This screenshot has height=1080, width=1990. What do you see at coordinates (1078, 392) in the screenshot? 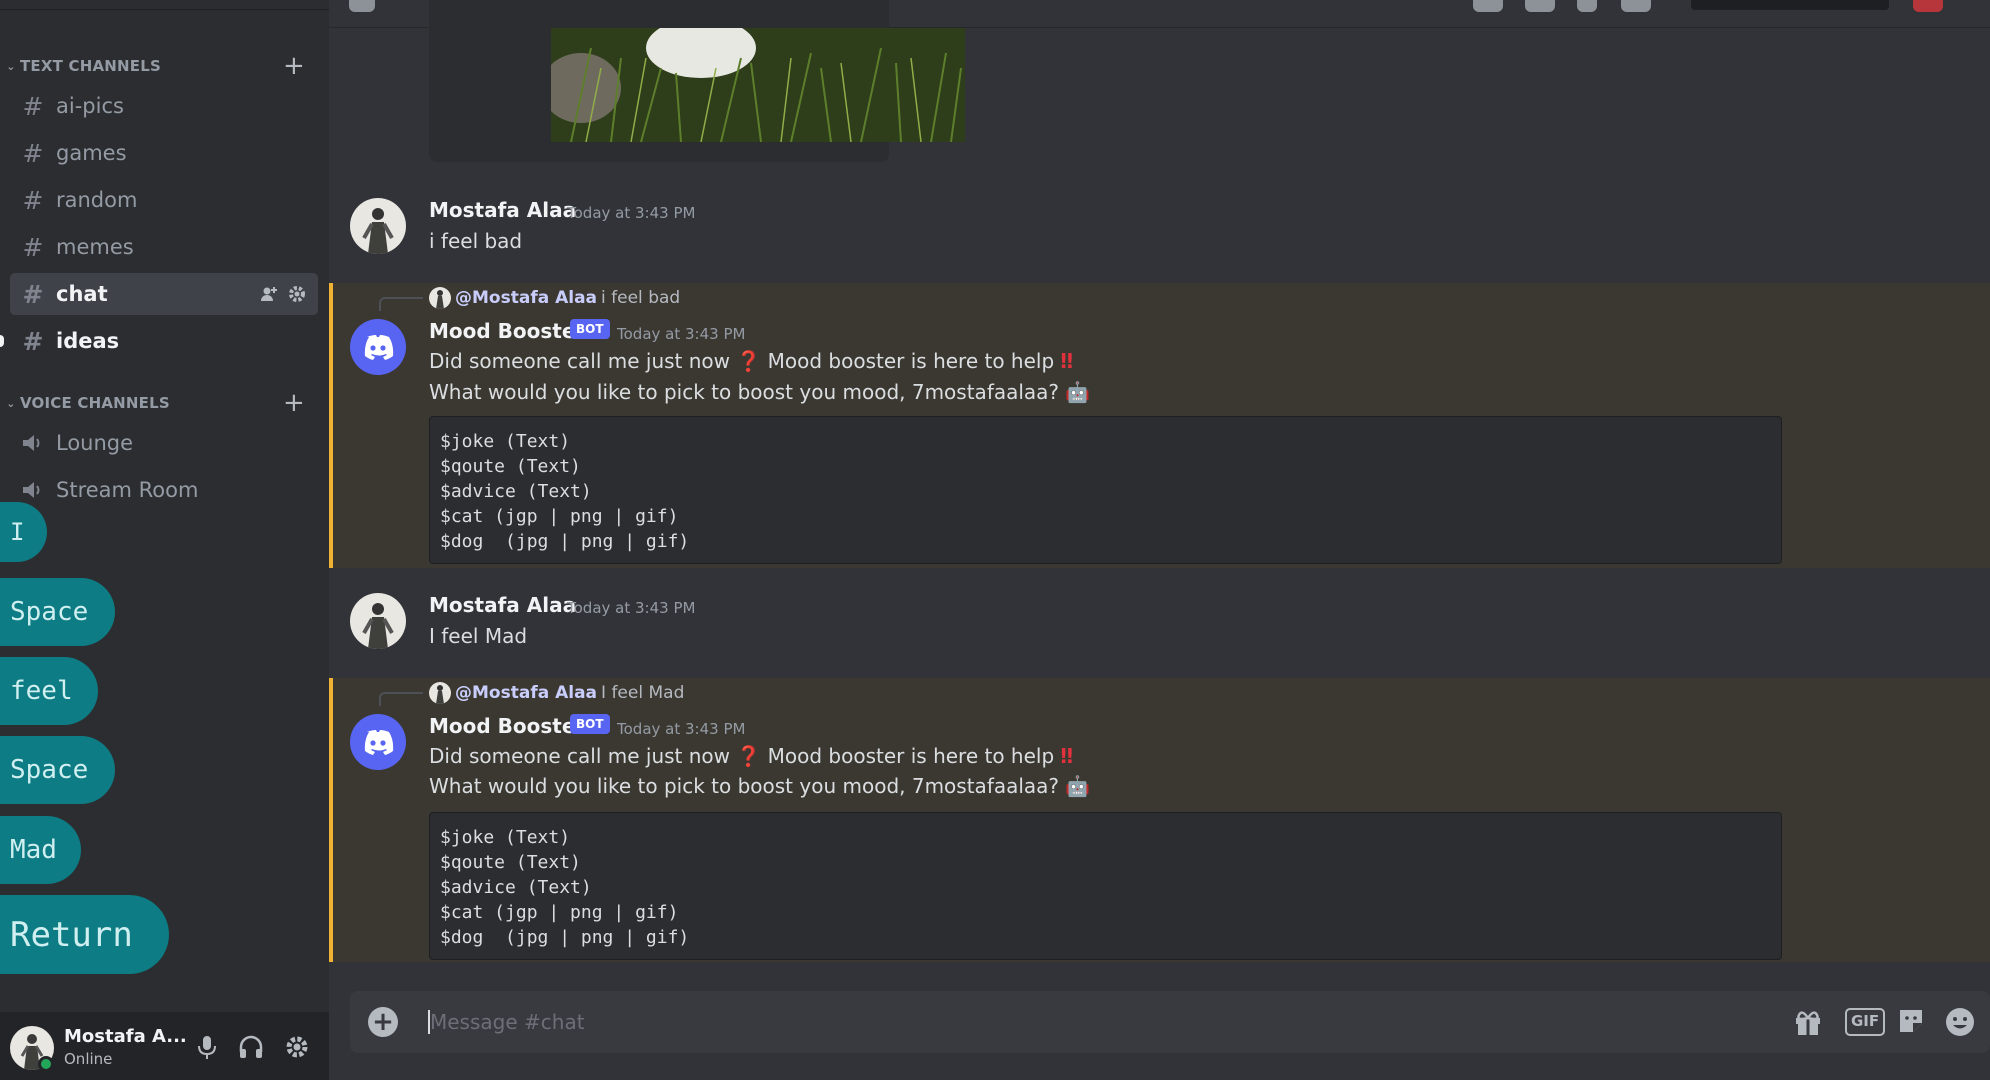
I see `robot-emoji-icon: 🤖` at bounding box center [1078, 392].